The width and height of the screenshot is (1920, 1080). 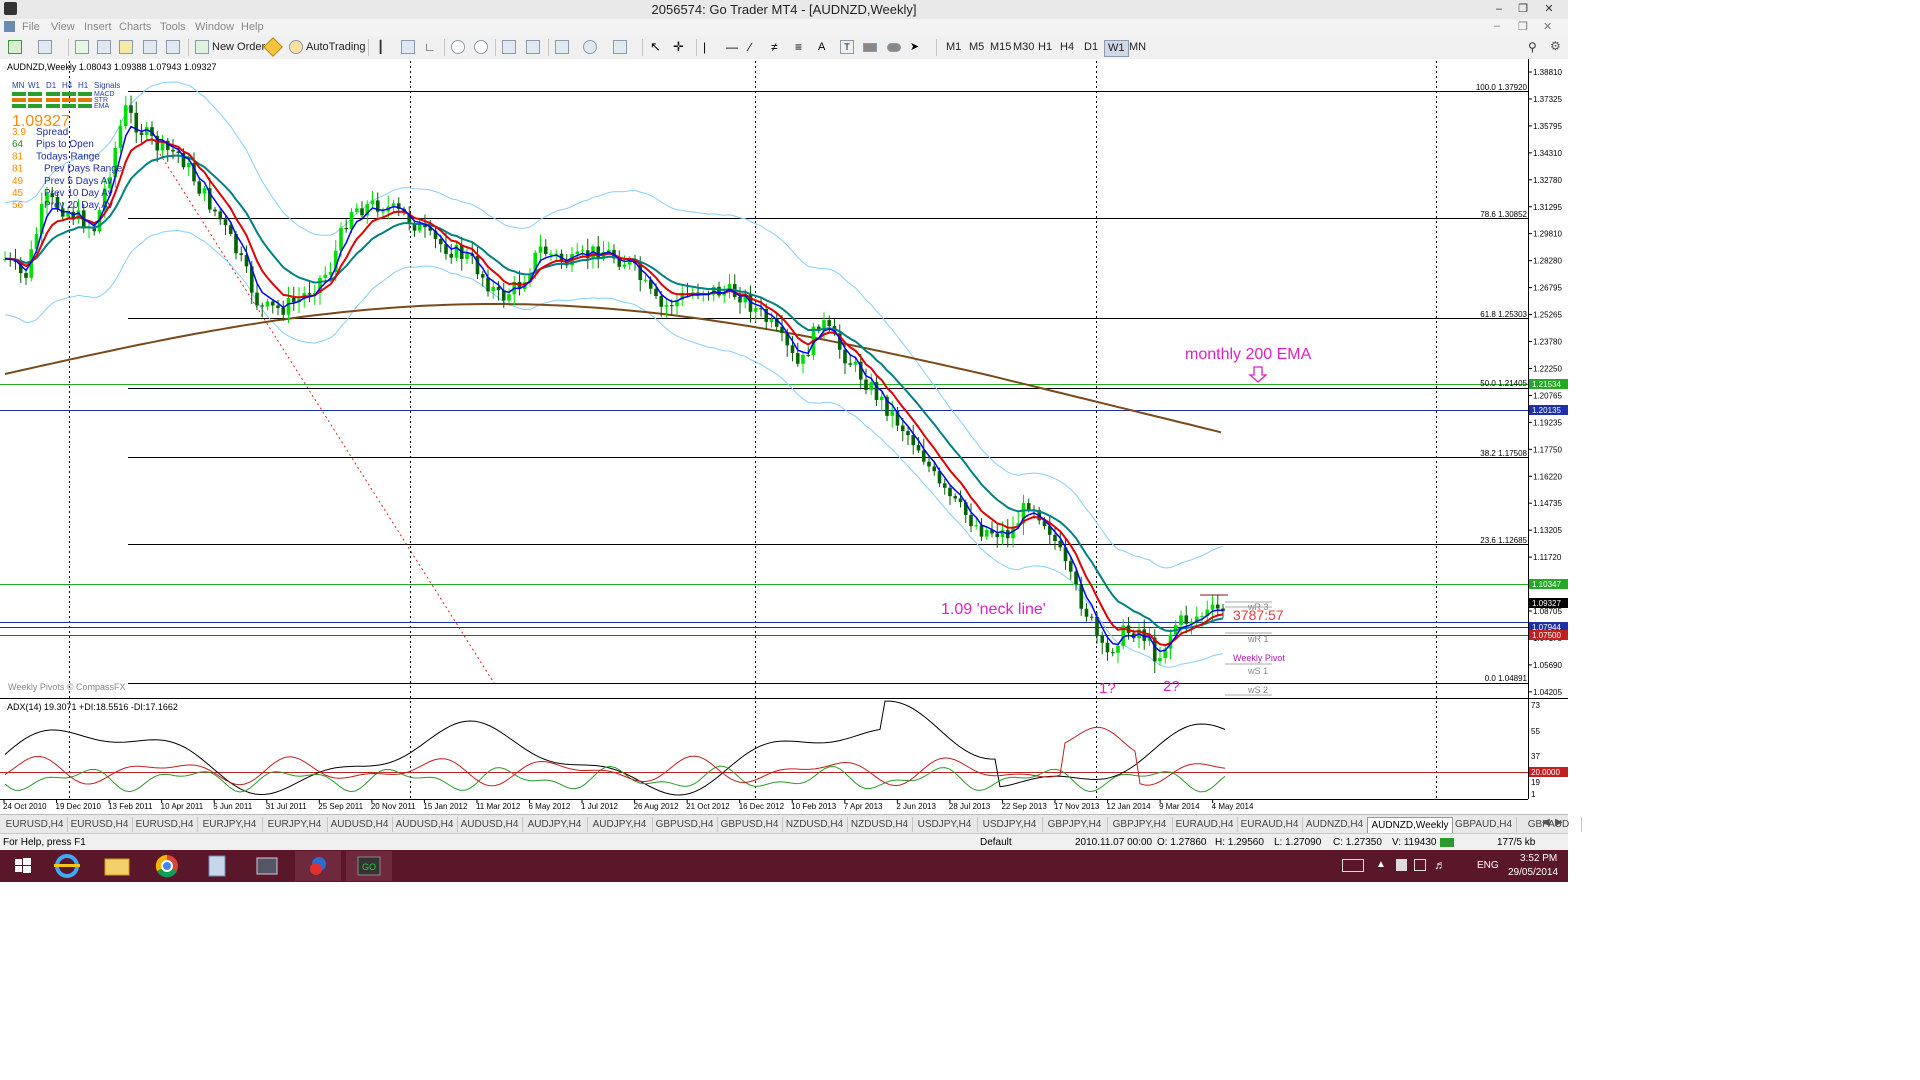 I want to click on text-label-icon: T, so click(x=847, y=47).